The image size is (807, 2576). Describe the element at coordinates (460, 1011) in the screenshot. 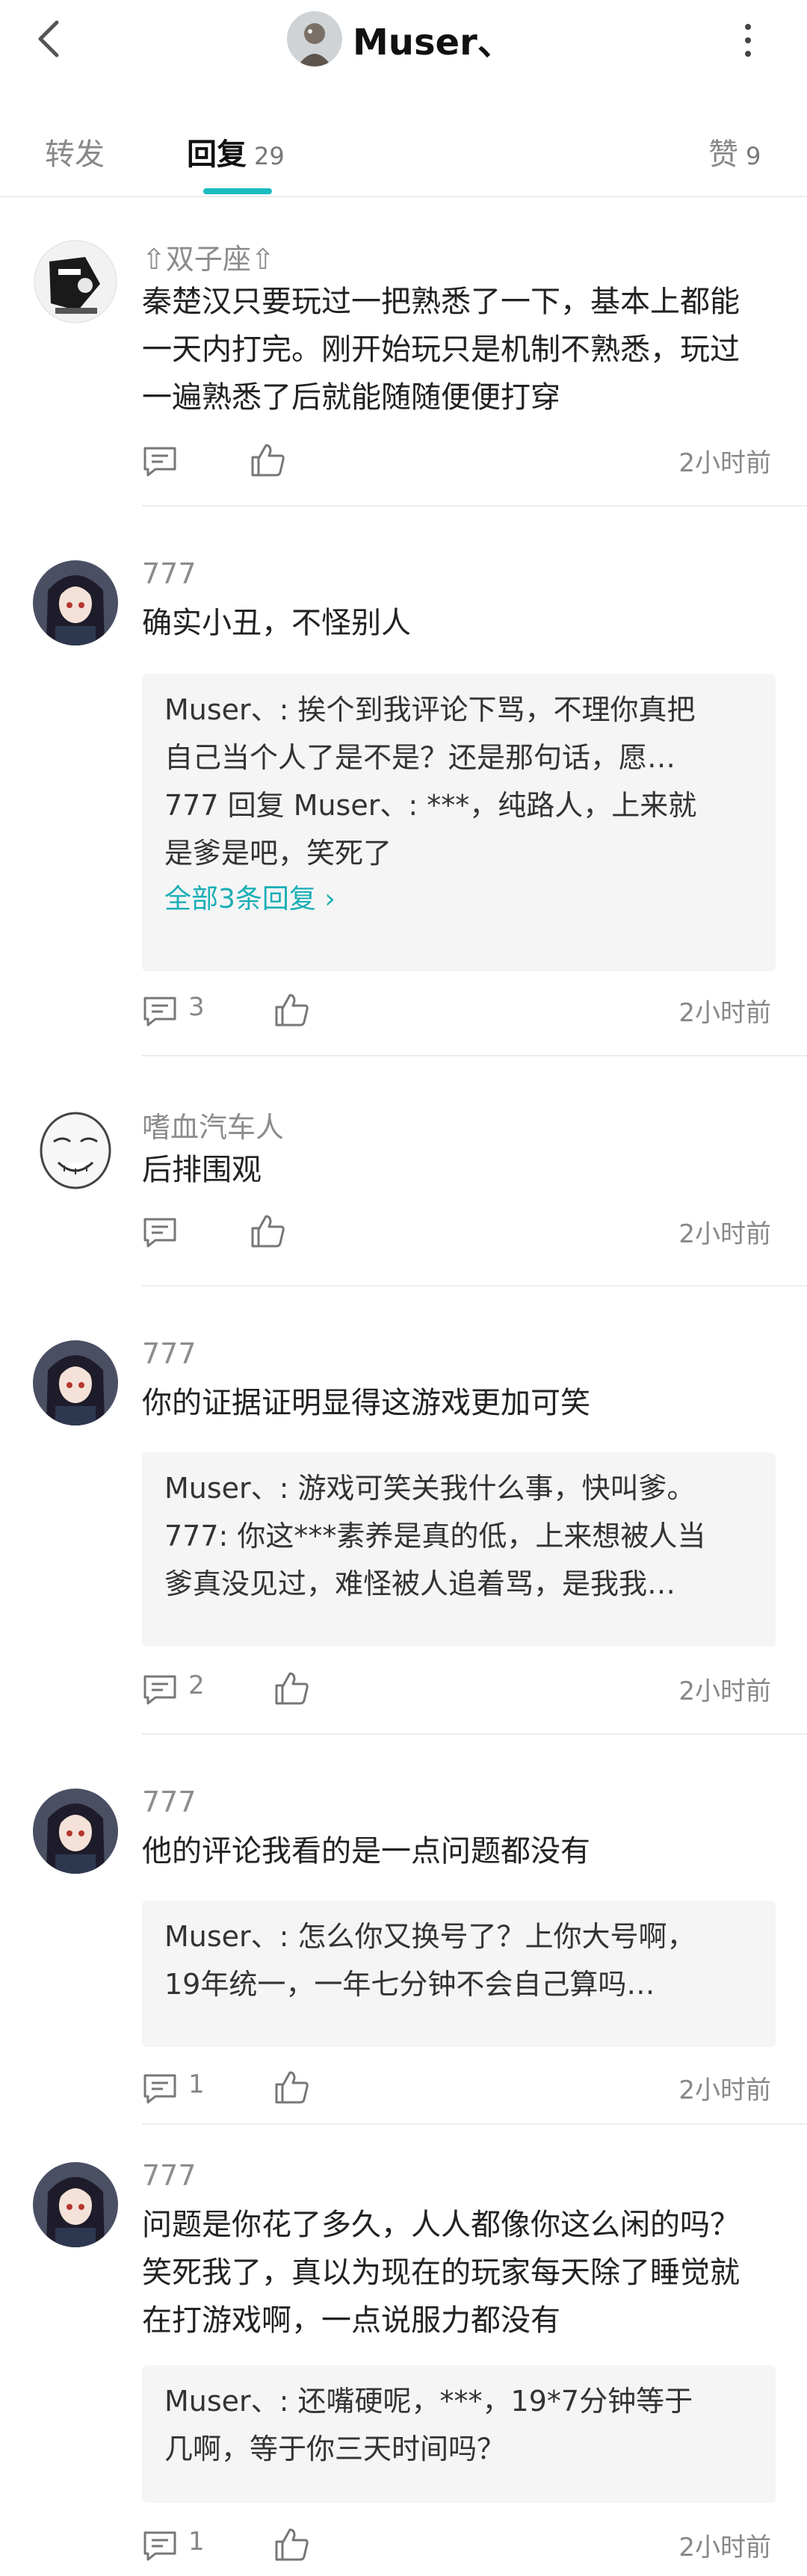

I see `comment-actions: 3 2小时前` at that location.